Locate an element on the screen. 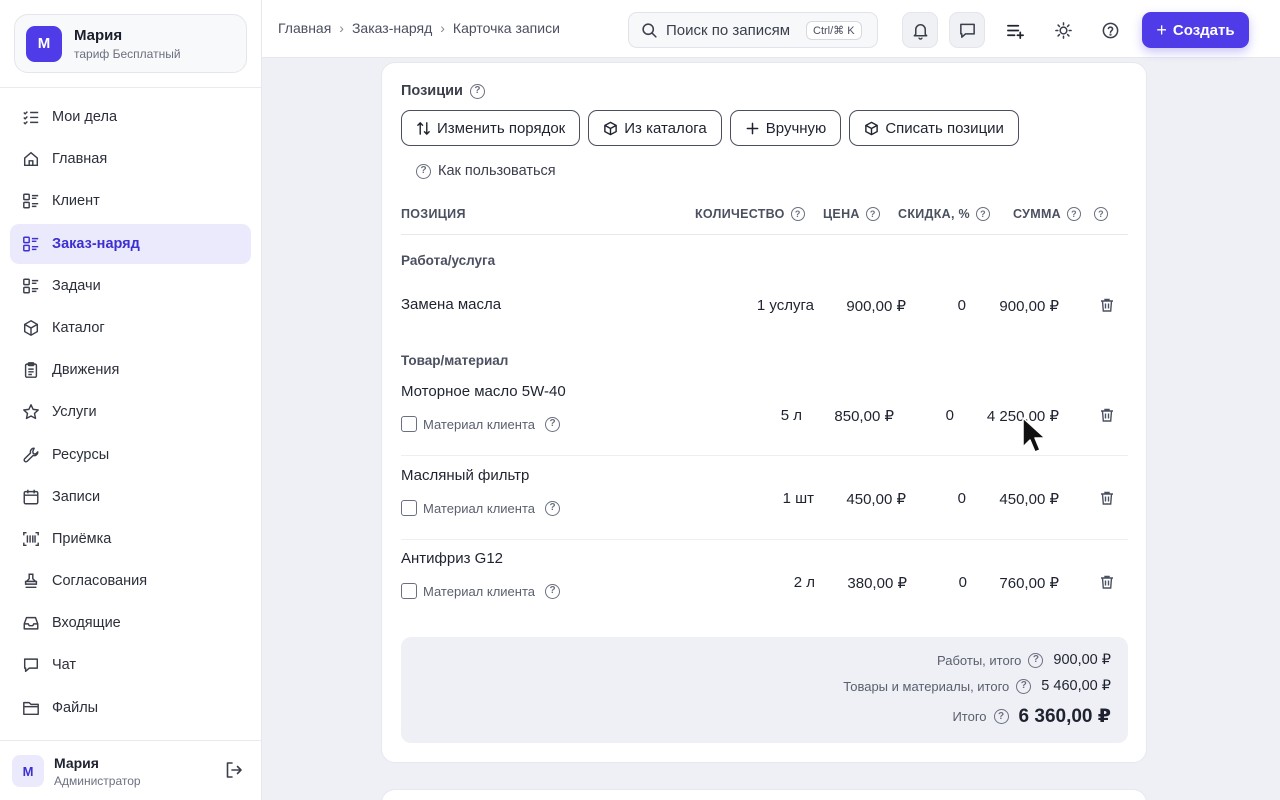 The height and width of the screenshot is (800, 1280). help-button is located at coordinates (1110, 30).